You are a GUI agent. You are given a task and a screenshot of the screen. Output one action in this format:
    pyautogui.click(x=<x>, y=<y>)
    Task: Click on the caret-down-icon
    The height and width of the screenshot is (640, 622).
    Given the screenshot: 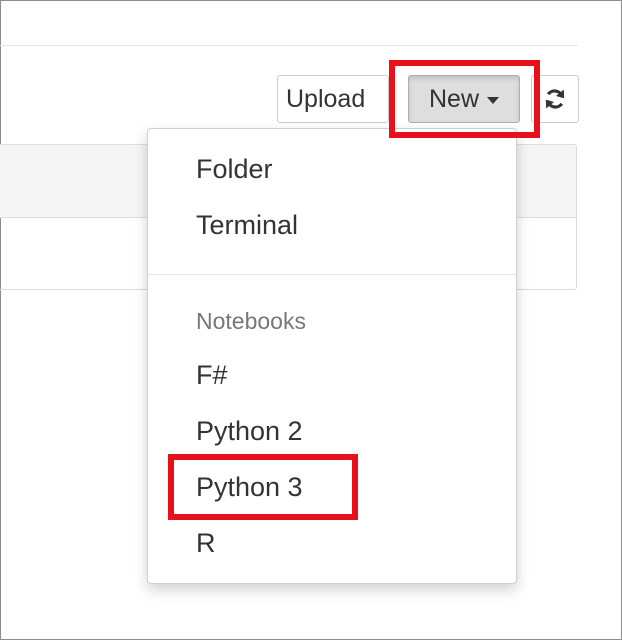 What is the action you would take?
    pyautogui.click(x=493, y=100)
    